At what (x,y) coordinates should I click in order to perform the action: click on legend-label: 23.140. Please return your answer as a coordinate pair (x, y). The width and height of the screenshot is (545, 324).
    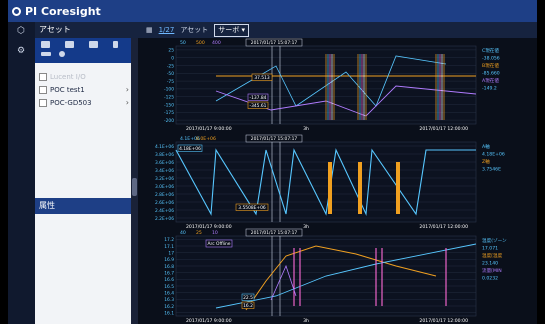
    Looking at the image, I should click on (490, 264).